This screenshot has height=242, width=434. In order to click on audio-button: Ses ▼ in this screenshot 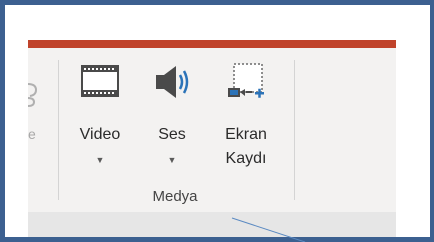, I will do `click(172, 115)`.